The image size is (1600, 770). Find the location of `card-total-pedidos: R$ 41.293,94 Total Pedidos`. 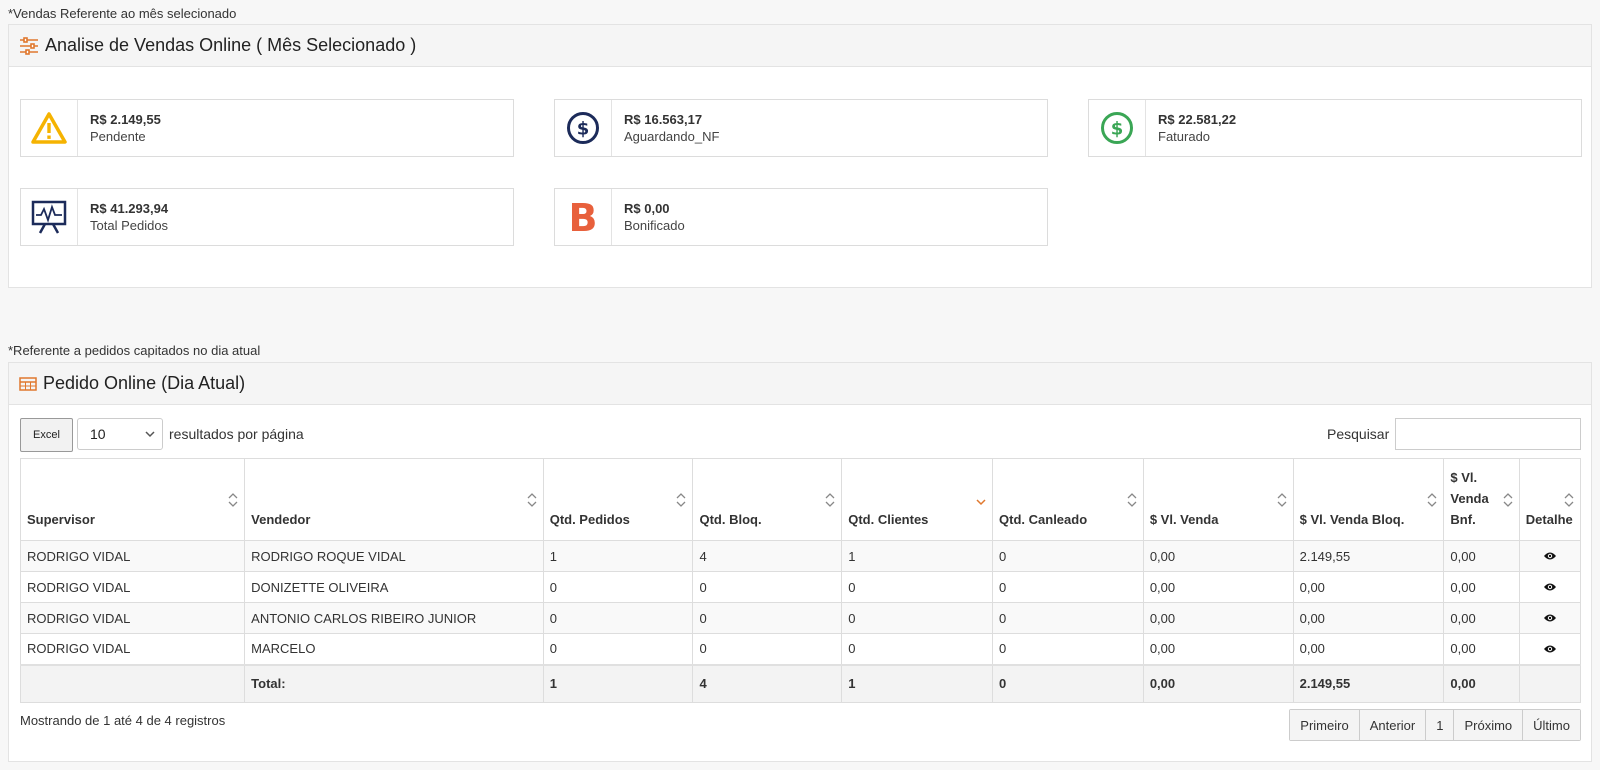

card-total-pedidos: R$ 41.293,94 Total Pedidos is located at coordinates (267, 217).